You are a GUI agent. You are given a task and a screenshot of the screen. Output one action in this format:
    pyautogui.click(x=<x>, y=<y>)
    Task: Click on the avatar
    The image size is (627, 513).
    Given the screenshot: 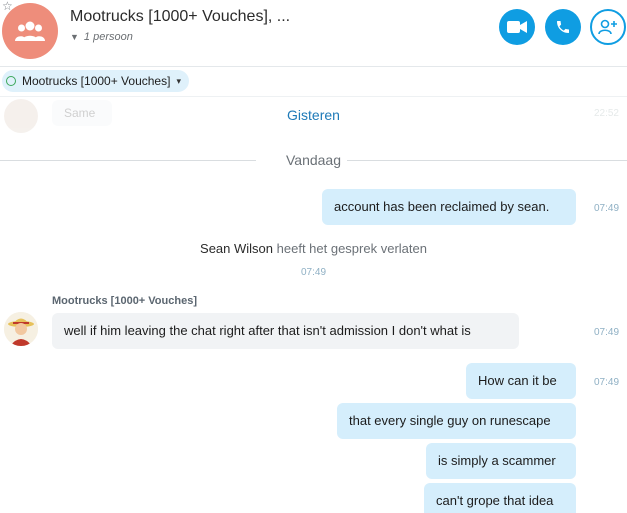 What is the action you would take?
    pyautogui.click(x=21, y=329)
    